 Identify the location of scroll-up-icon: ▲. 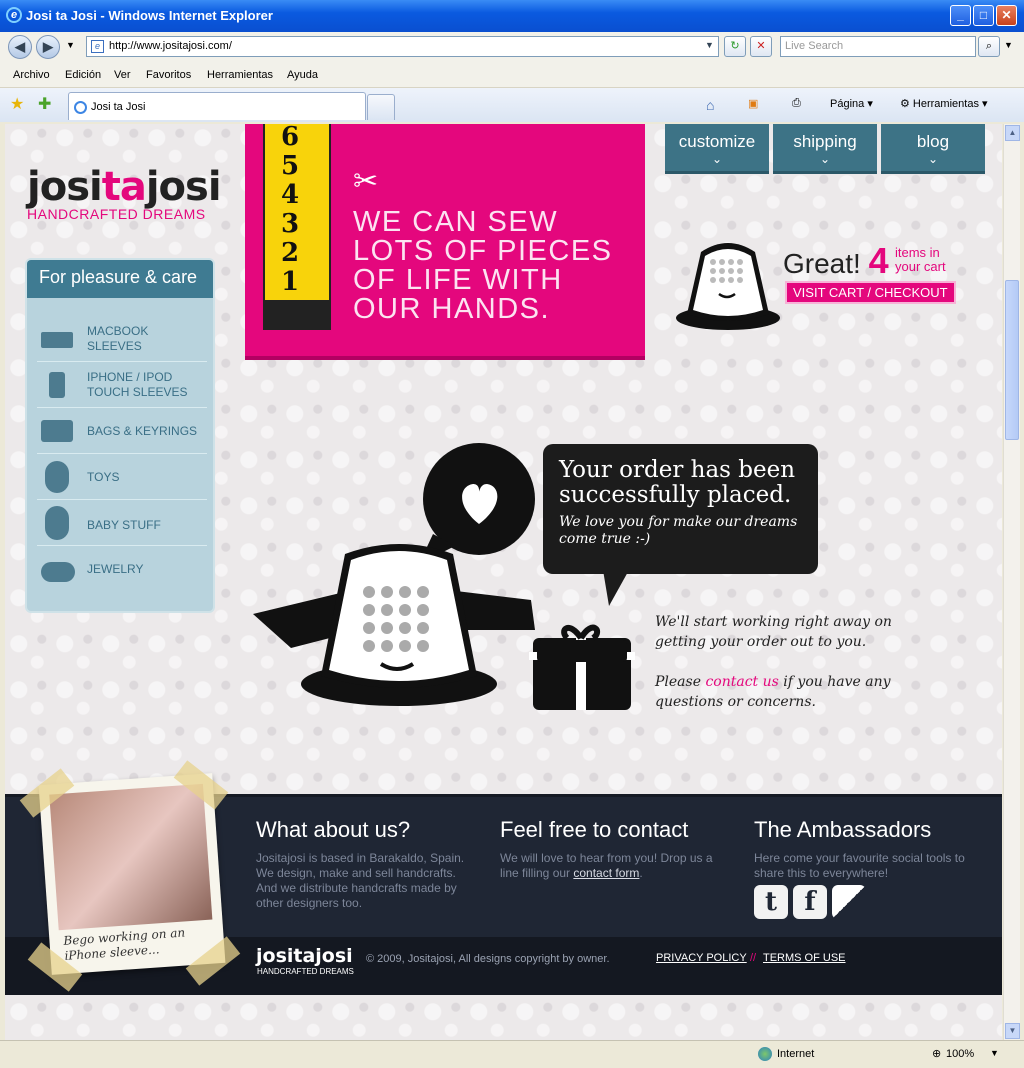
(1012, 133).